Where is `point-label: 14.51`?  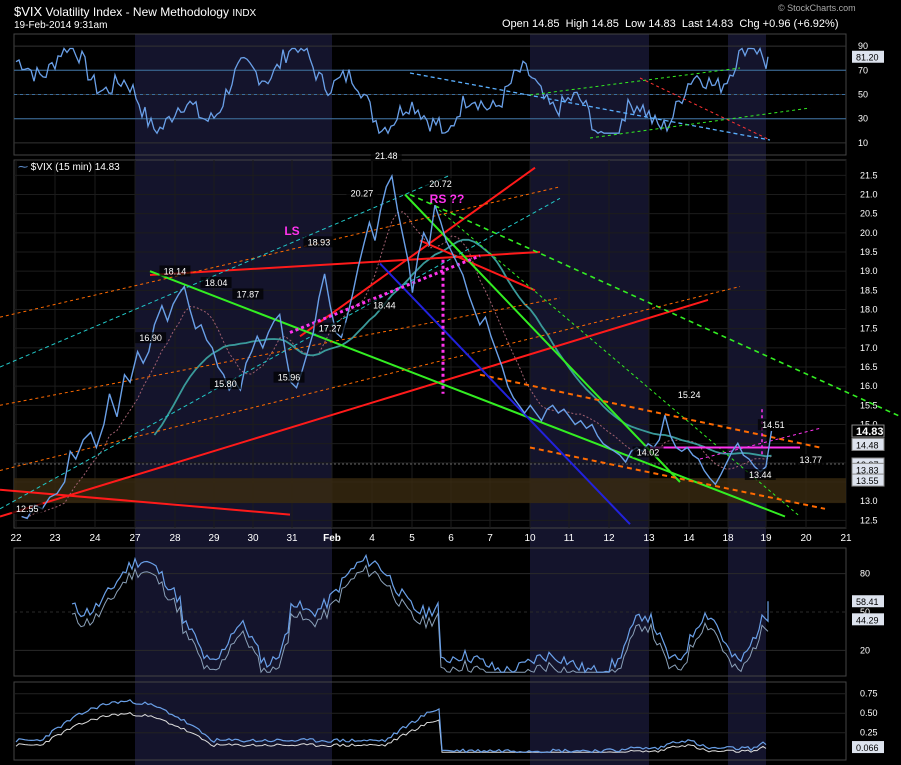 point-label: 14.51 is located at coordinates (773, 425).